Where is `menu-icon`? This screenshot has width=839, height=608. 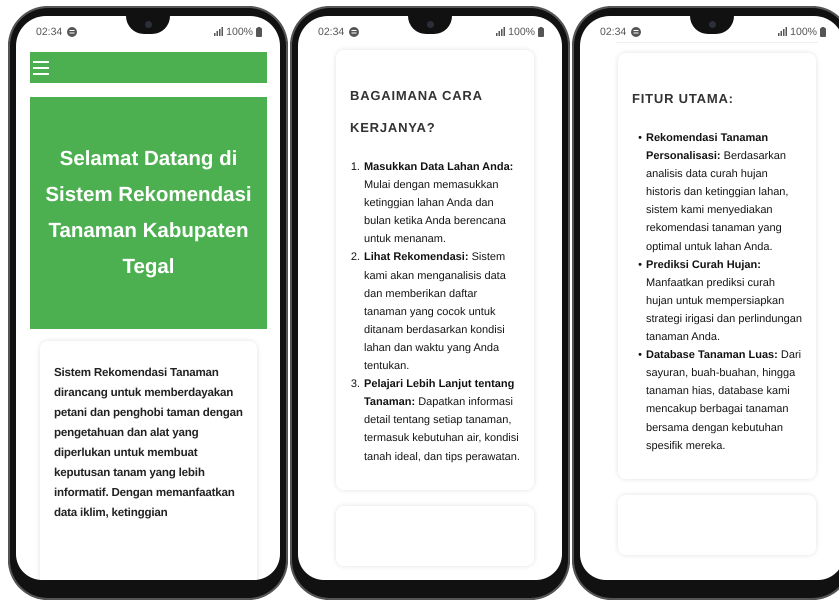 menu-icon is located at coordinates (41, 67).